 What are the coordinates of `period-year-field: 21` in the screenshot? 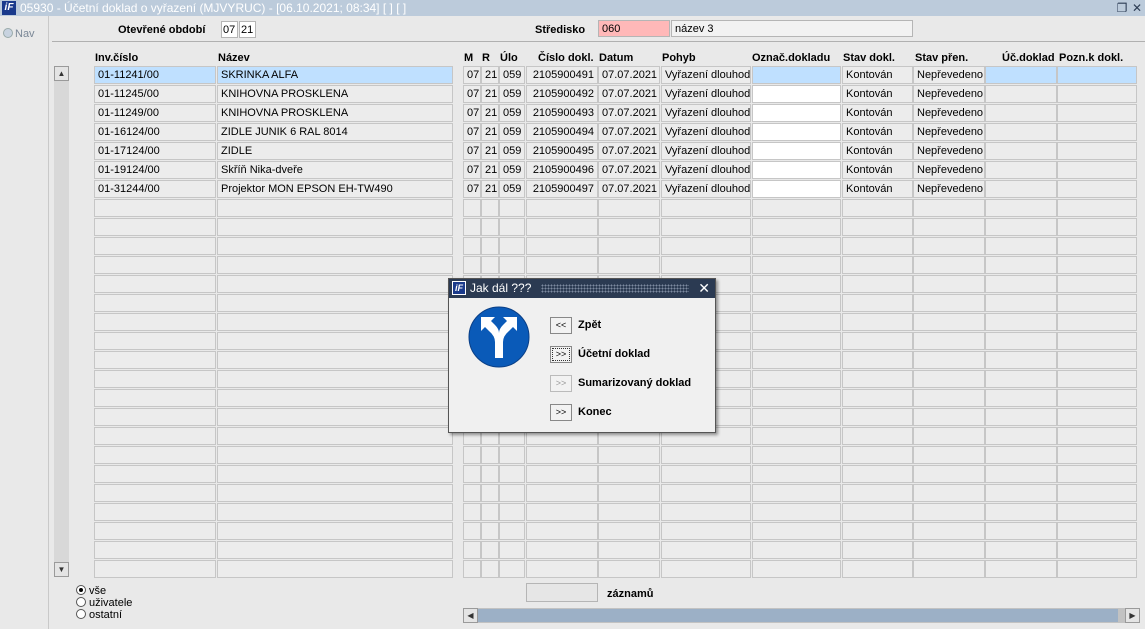 It's located at (247, 29).